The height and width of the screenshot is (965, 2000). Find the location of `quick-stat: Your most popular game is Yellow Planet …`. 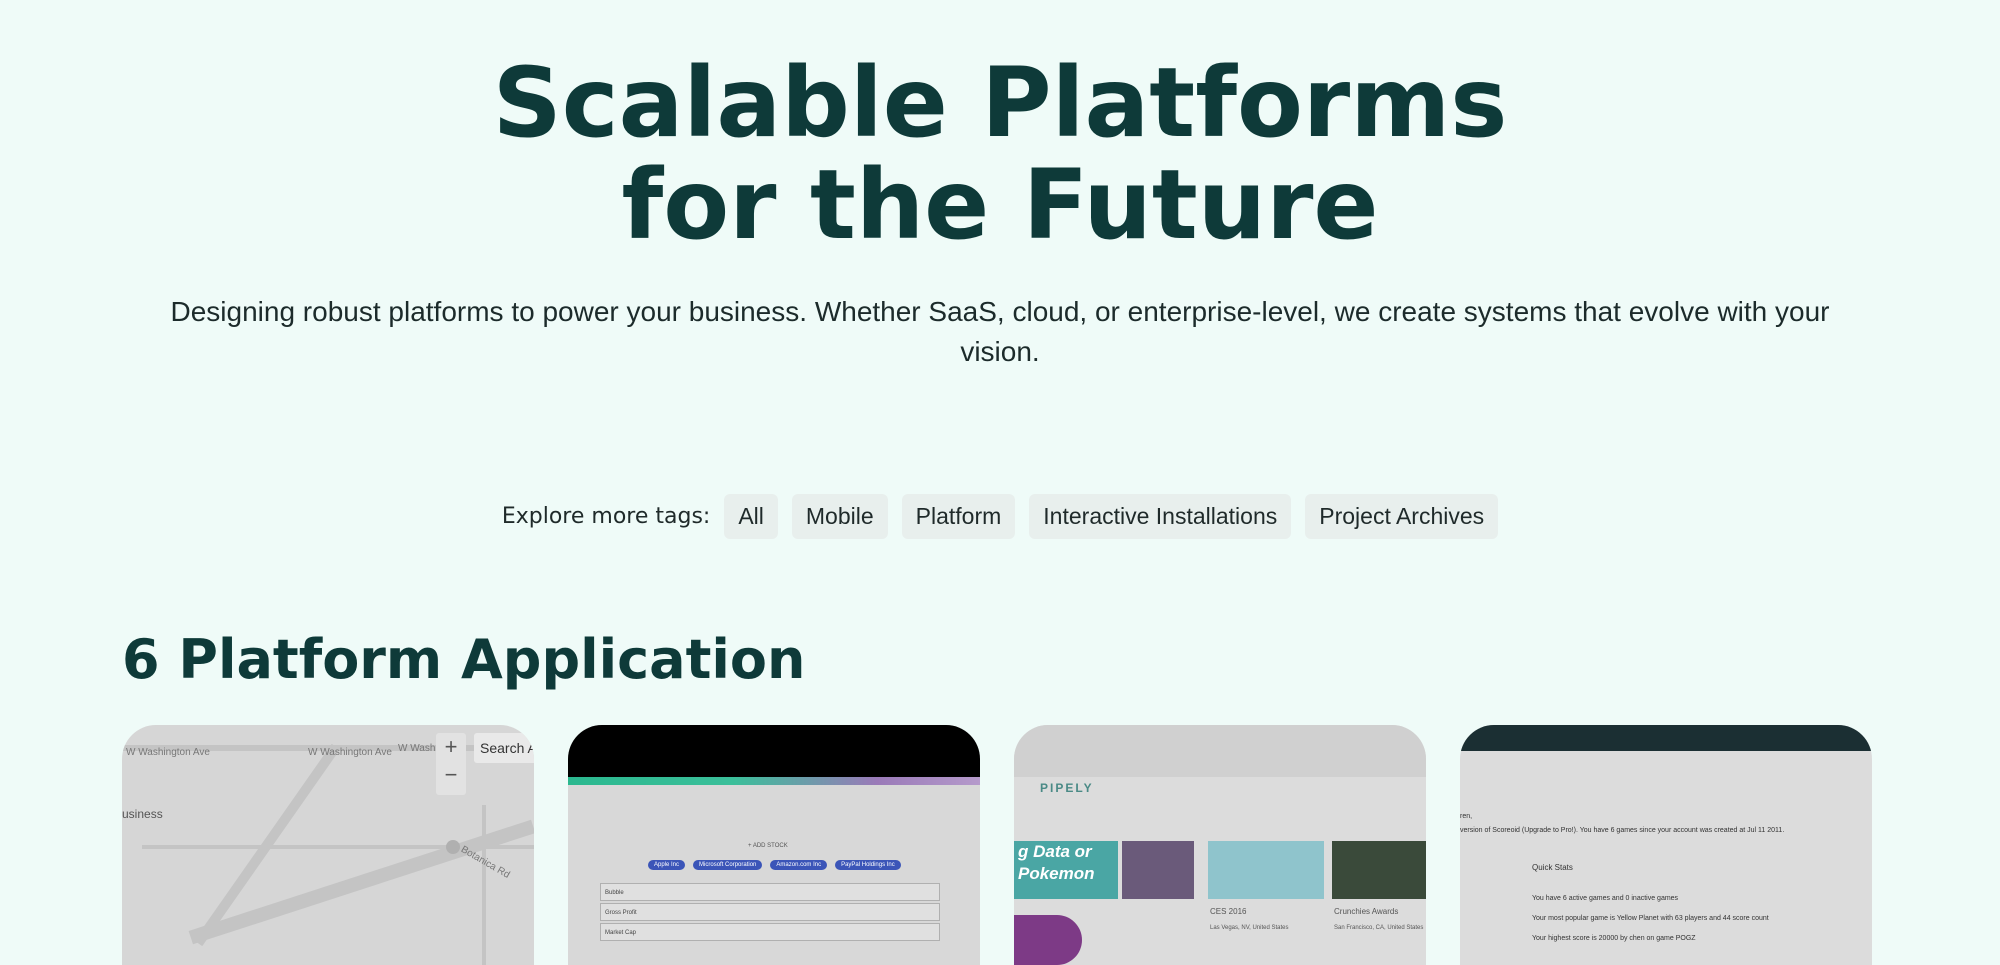

quick-stat: Your most popular game is Yellow Planet … is located at coordinates (1650, 918).